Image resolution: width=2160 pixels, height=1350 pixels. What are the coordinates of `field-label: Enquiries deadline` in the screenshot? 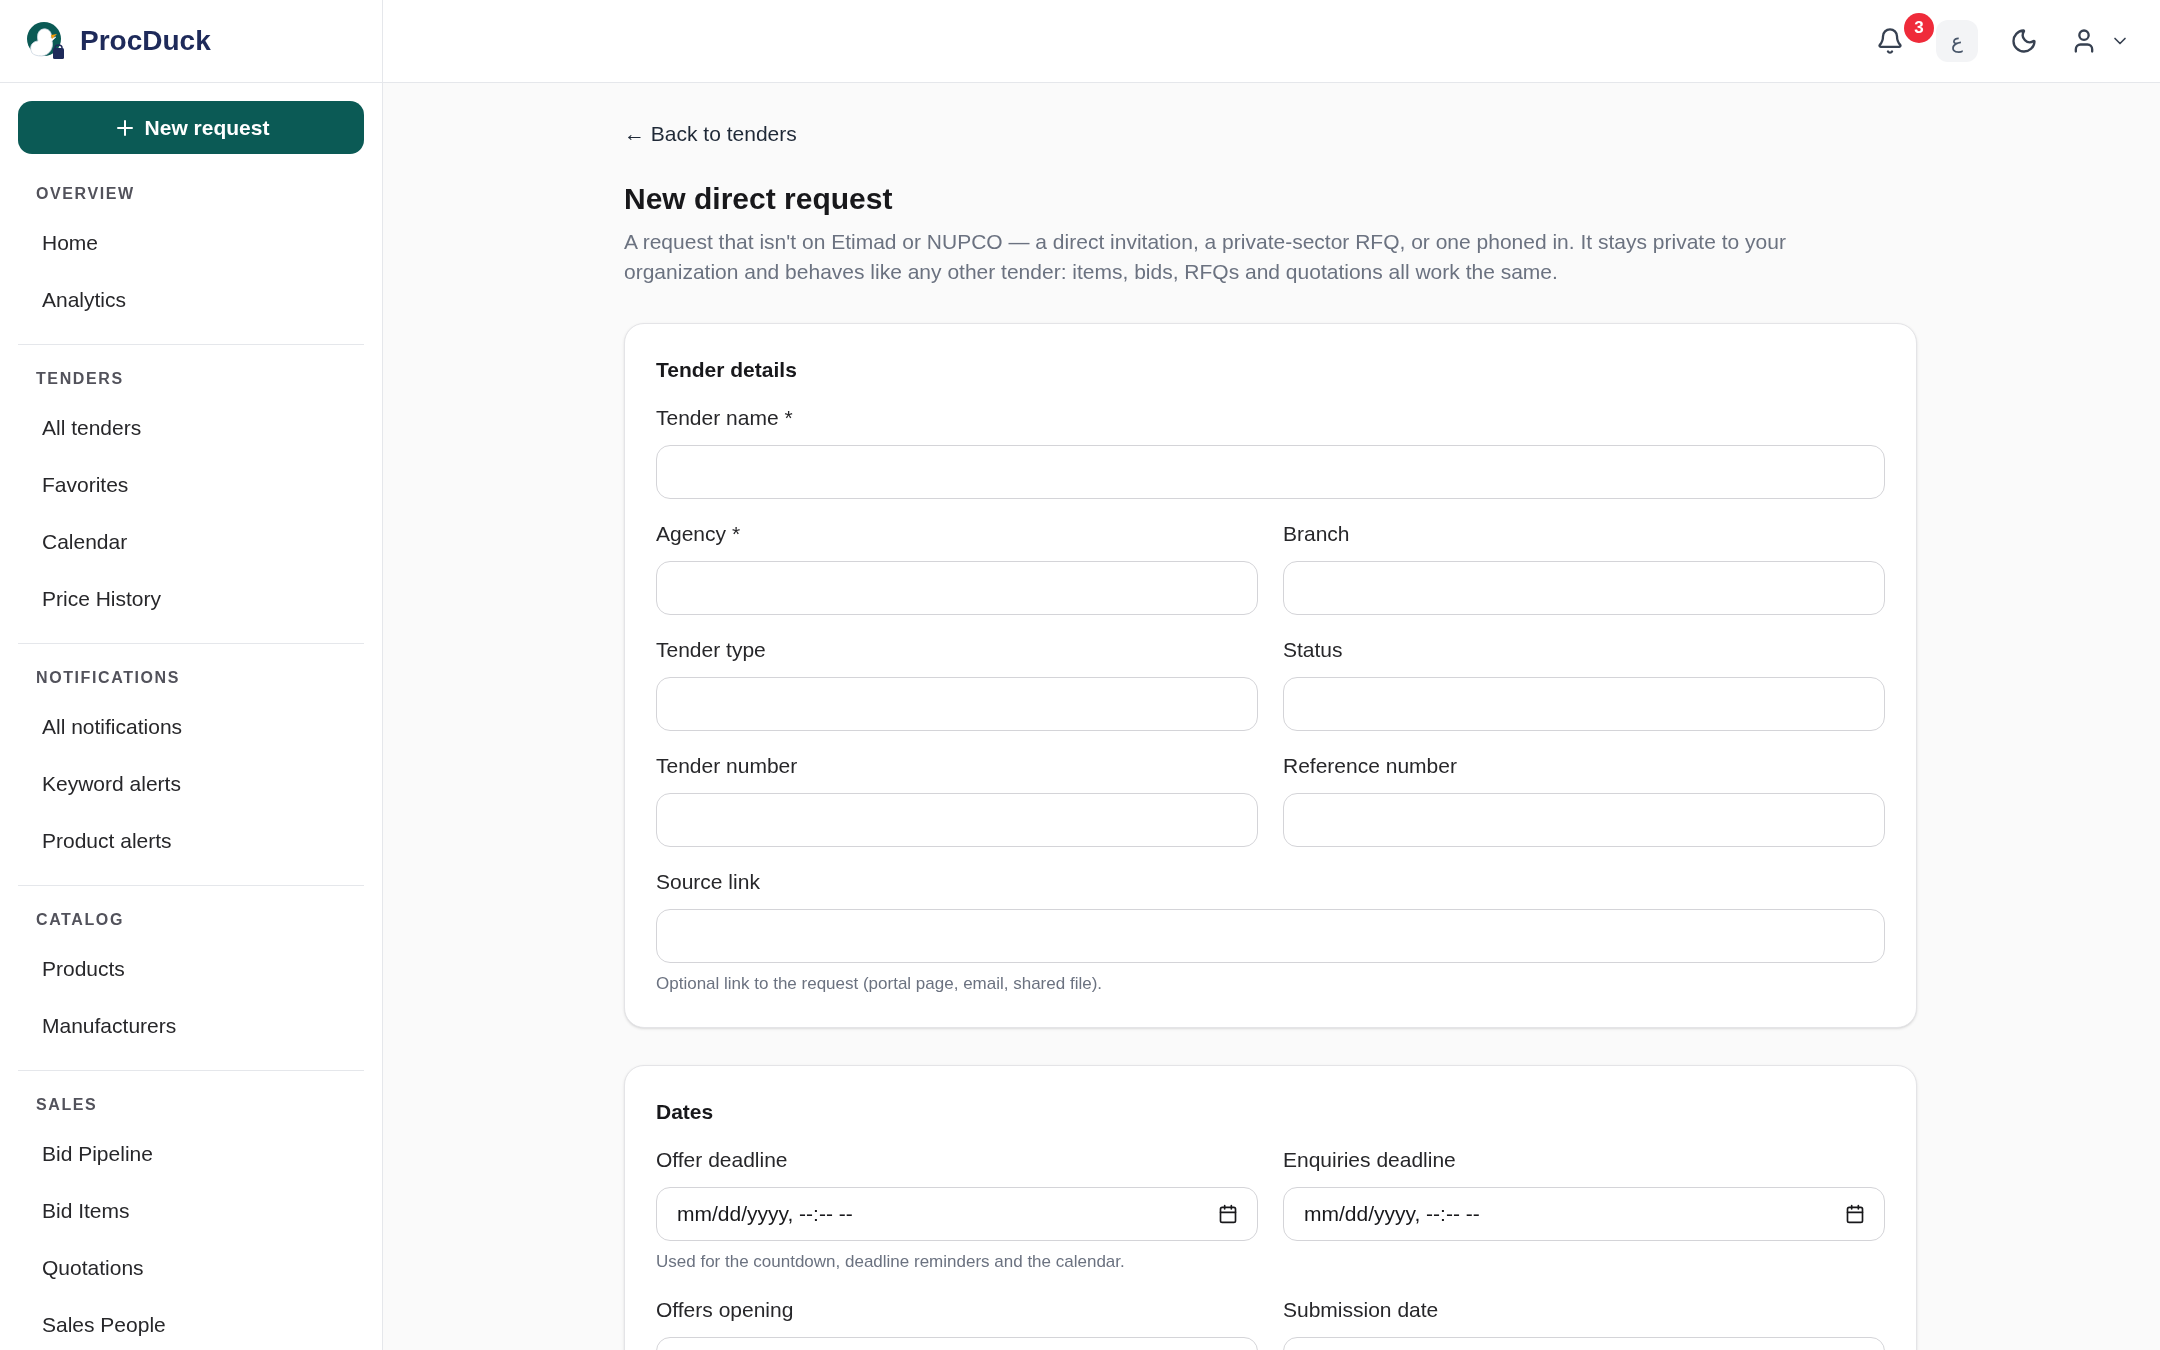 It's located at (1370, 1160).